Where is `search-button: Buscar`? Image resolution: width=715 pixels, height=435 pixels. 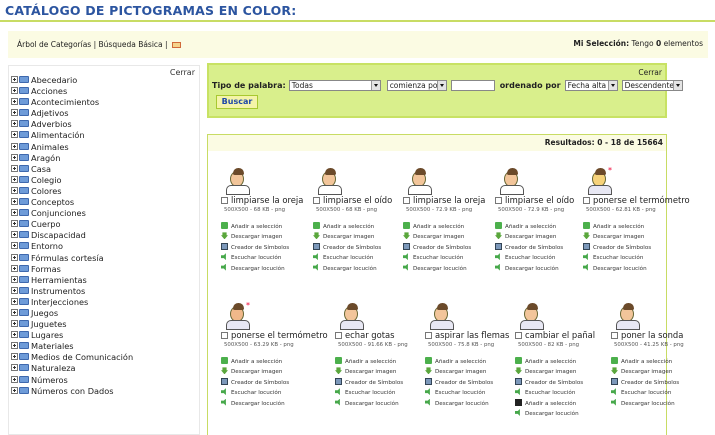
search-button: Buscar is located at coordinates (237, 102).